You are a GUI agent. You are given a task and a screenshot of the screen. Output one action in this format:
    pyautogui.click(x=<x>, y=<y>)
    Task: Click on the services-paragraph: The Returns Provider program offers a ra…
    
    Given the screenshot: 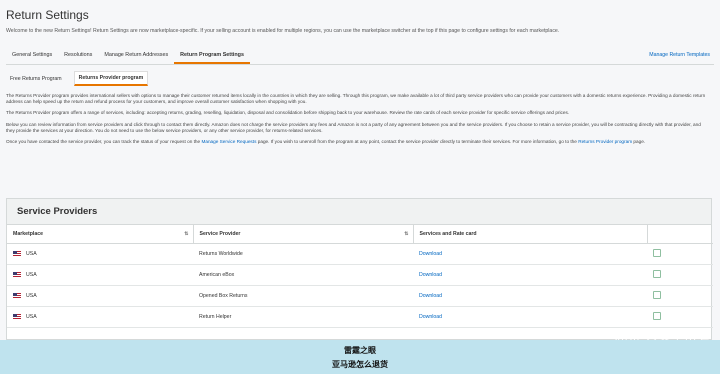 What is the action you would take?
    pyautogui.click(x=288, y=113)
    